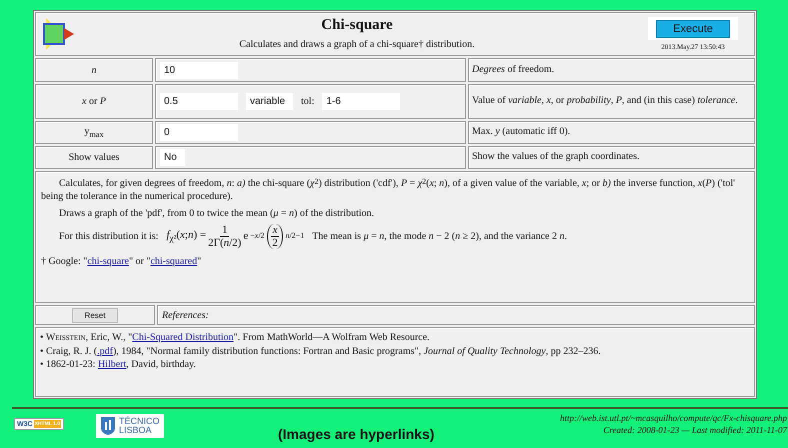 This screenshot has height=448, width=788. What do you see at coordinates (199, 132) in the screenshot?
I see `input-field: 0` at bounding box center [199, 132].